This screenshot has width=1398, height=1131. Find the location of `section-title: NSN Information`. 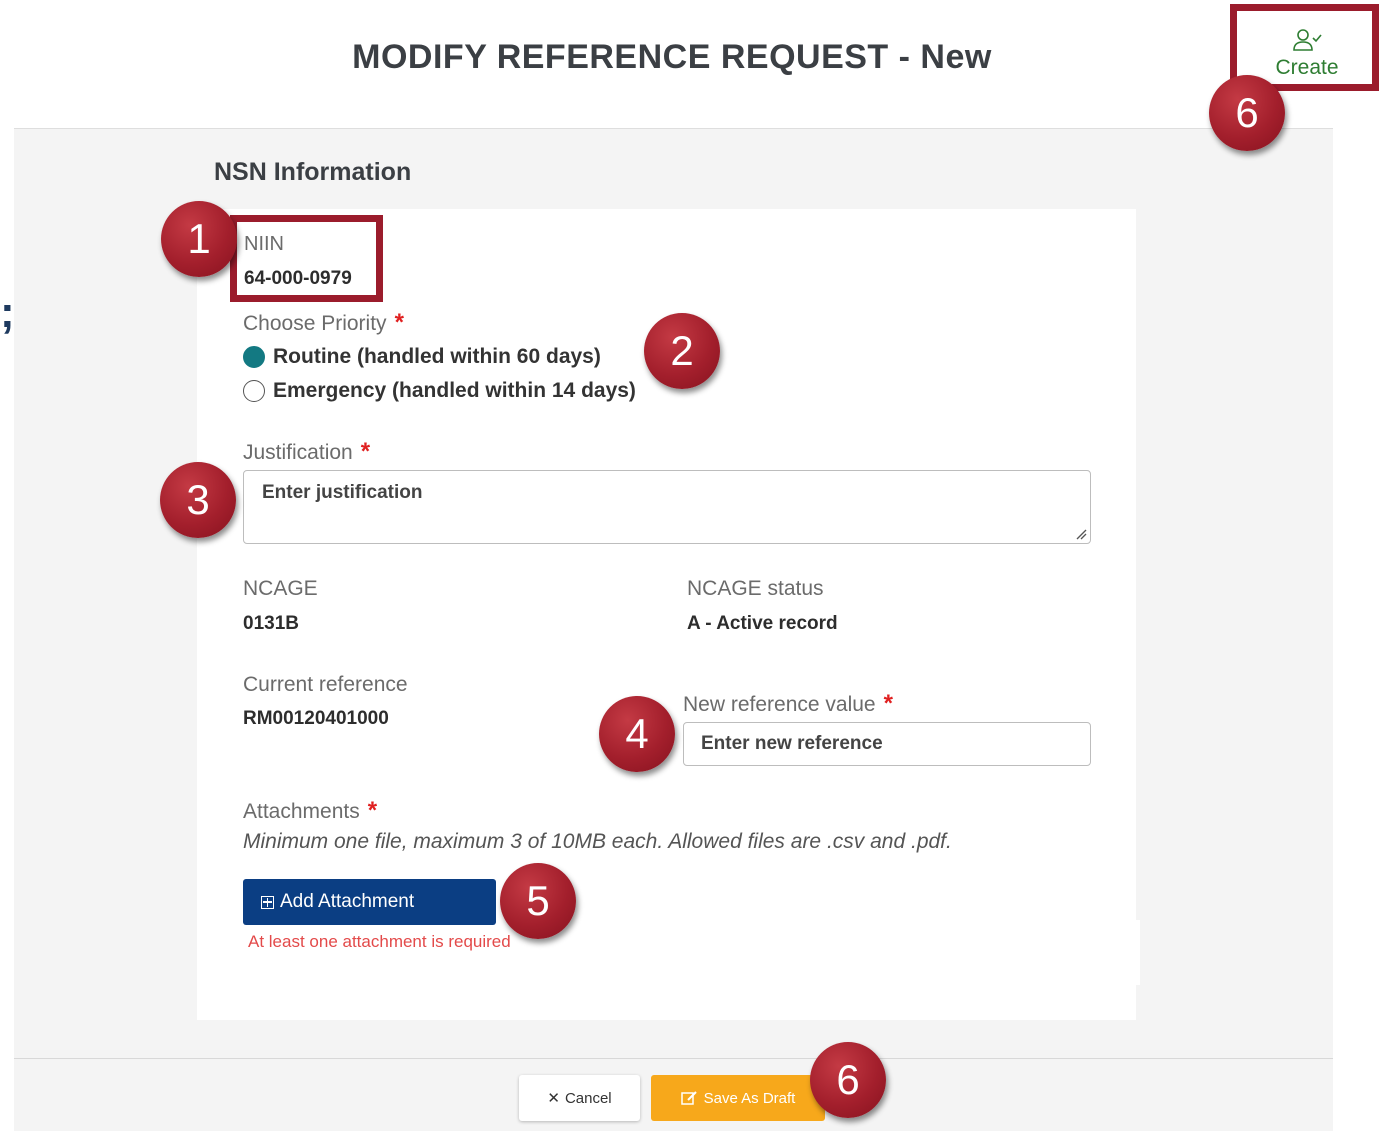

section-title: NSN Information is located at coordinates (313, 172).